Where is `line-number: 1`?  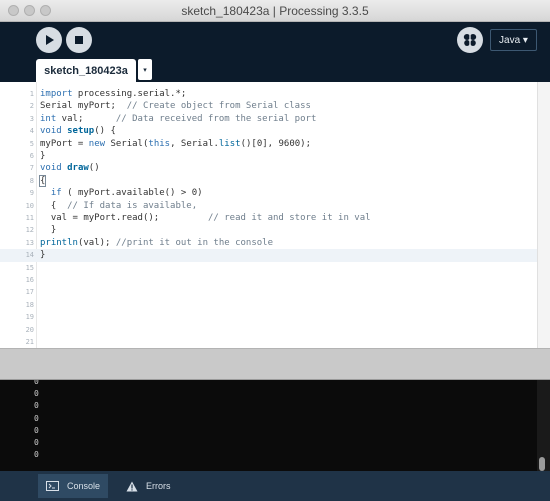
line-number: 1 is located at coordinates (31, 94).